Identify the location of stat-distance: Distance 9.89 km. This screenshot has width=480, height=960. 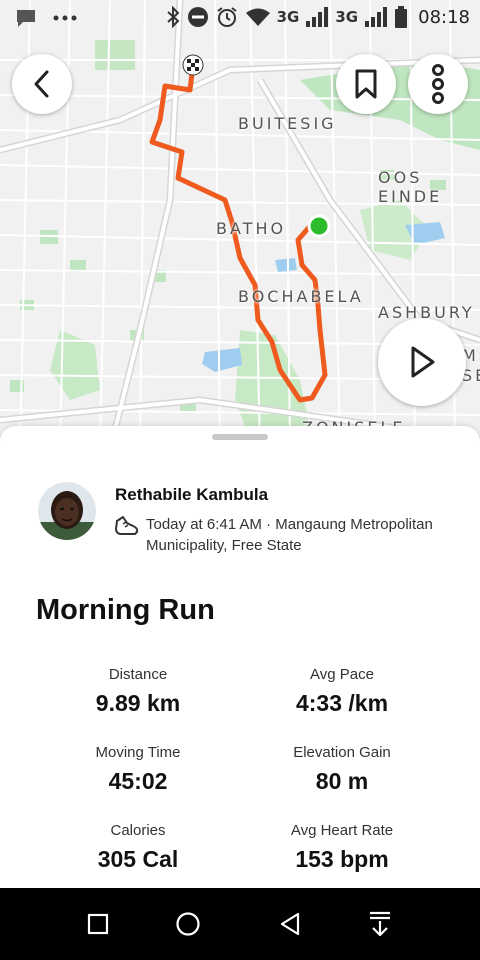
(138, 691).